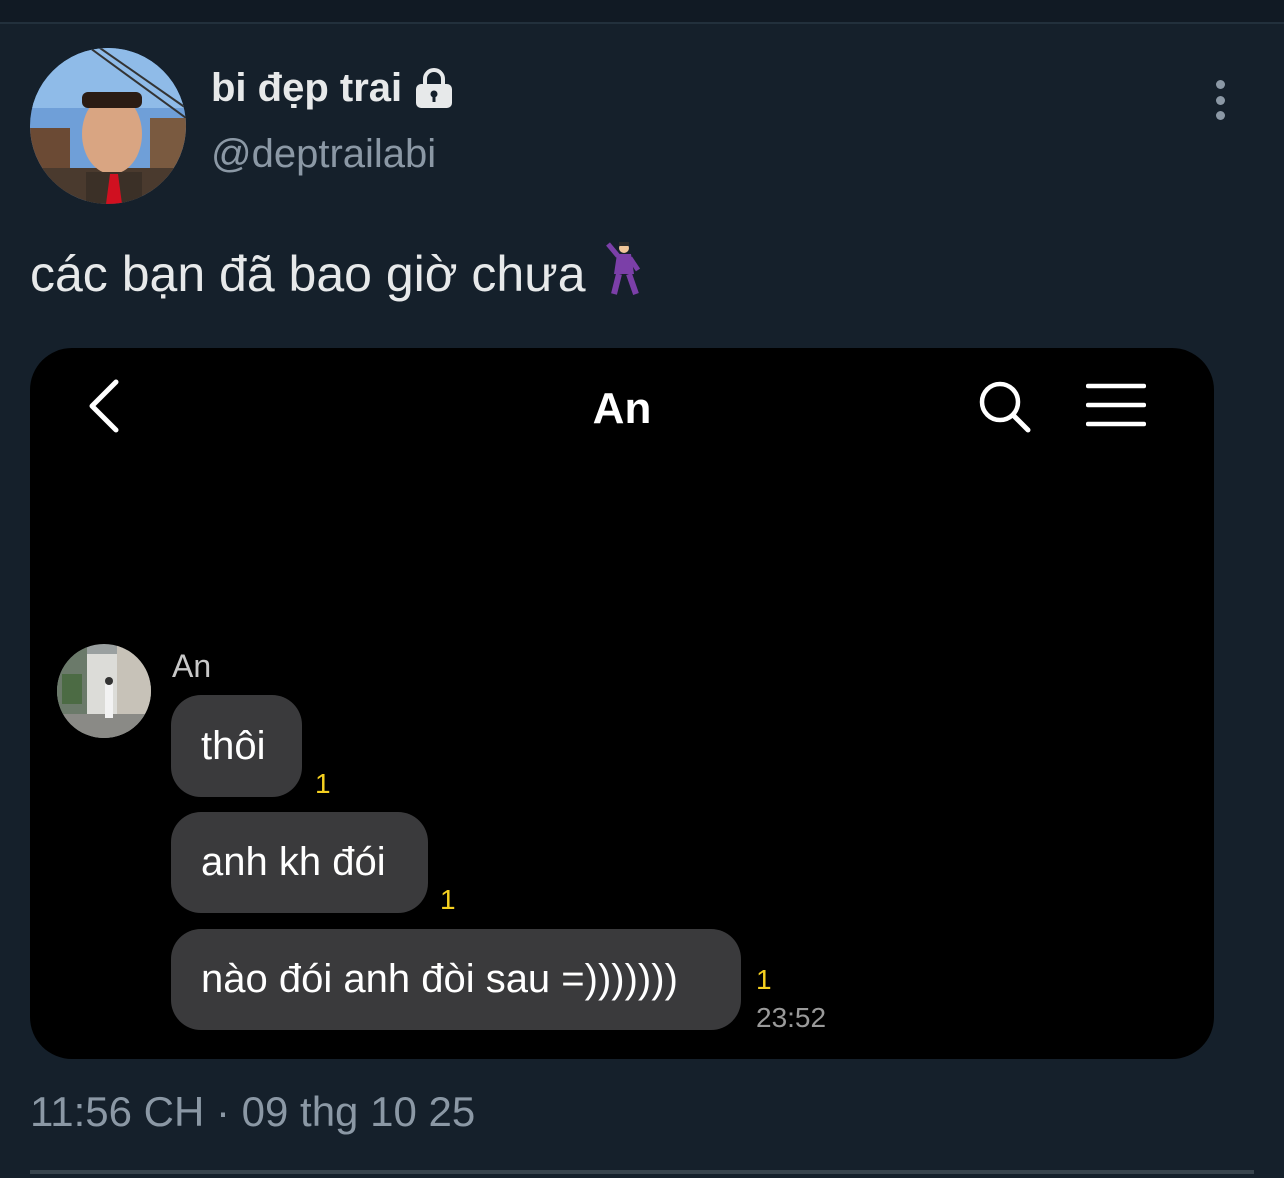 The height and width of the screenshot is (1178, 1284). Describe the element at coordinates (622, 408) in the screenshot. I see `chat-title: An` at that location.